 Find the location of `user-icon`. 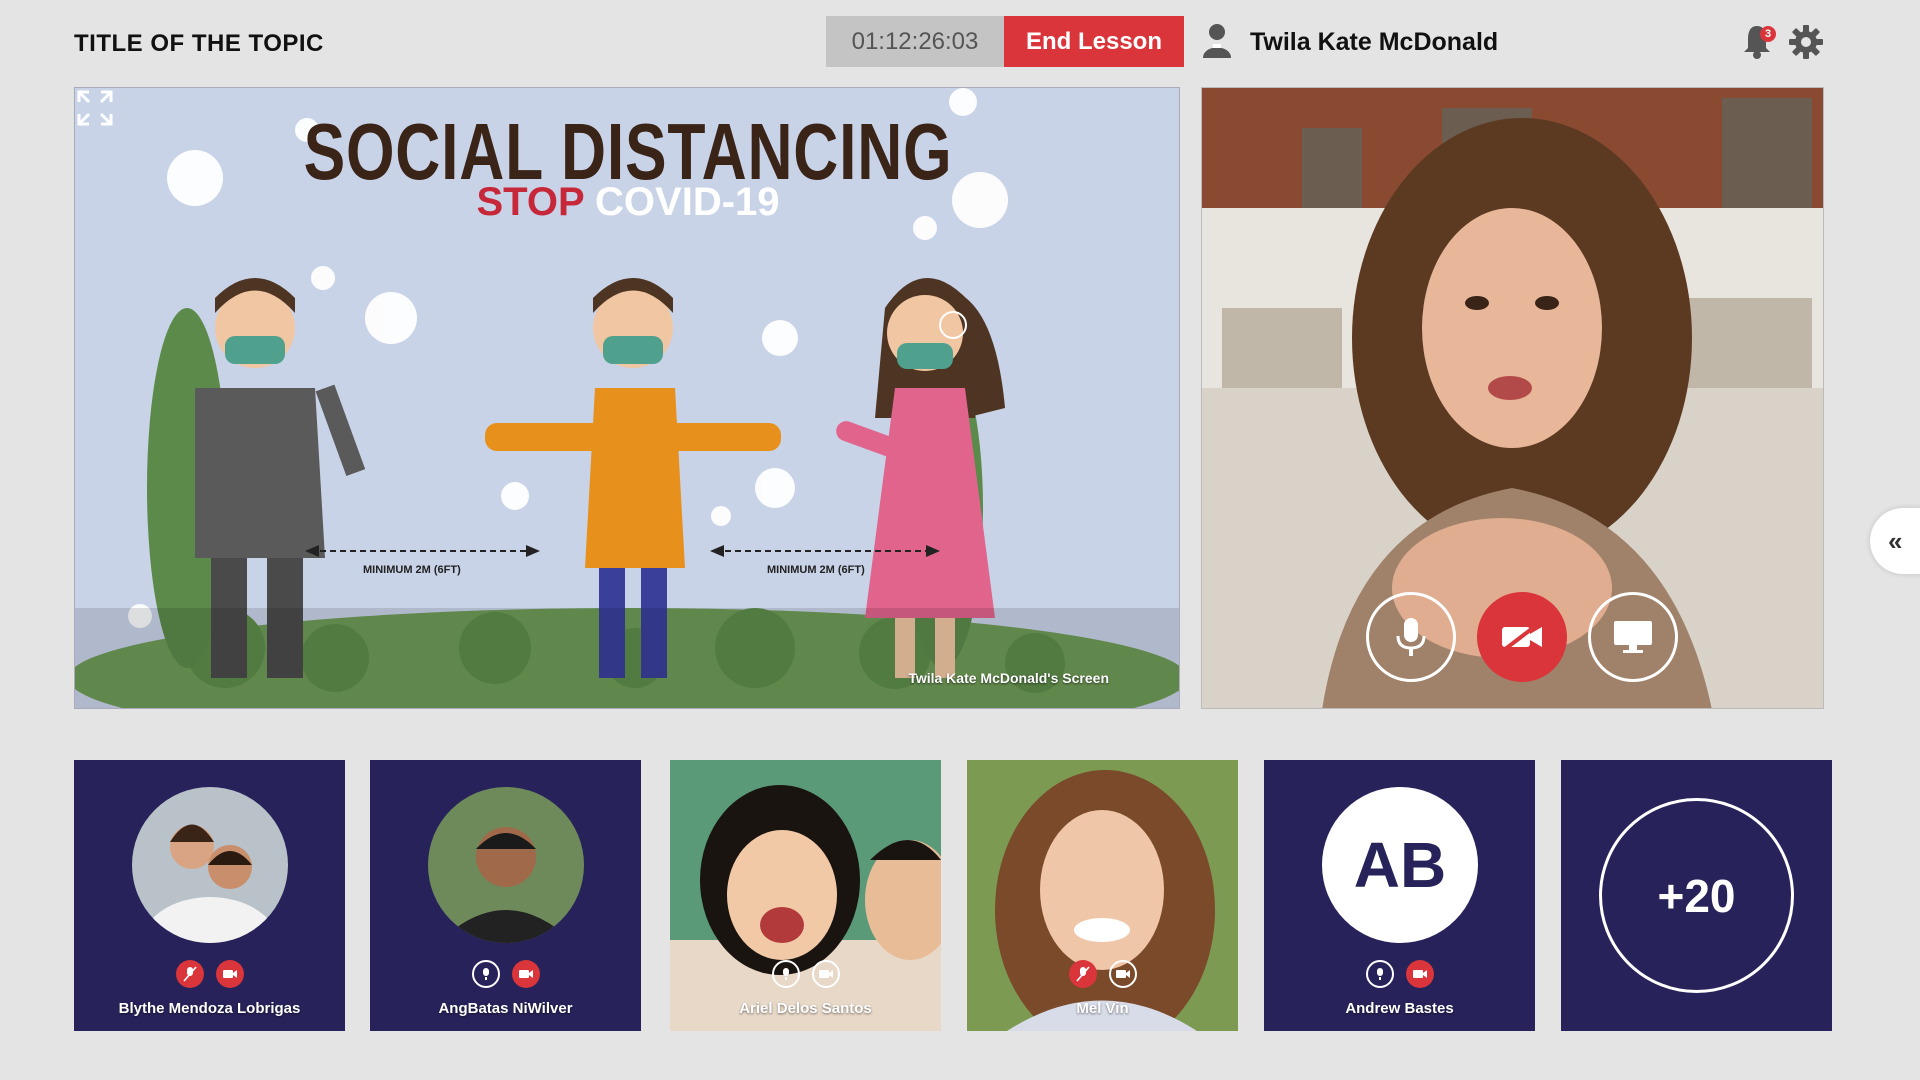

user-icon is located at coordinates (1217, 41).